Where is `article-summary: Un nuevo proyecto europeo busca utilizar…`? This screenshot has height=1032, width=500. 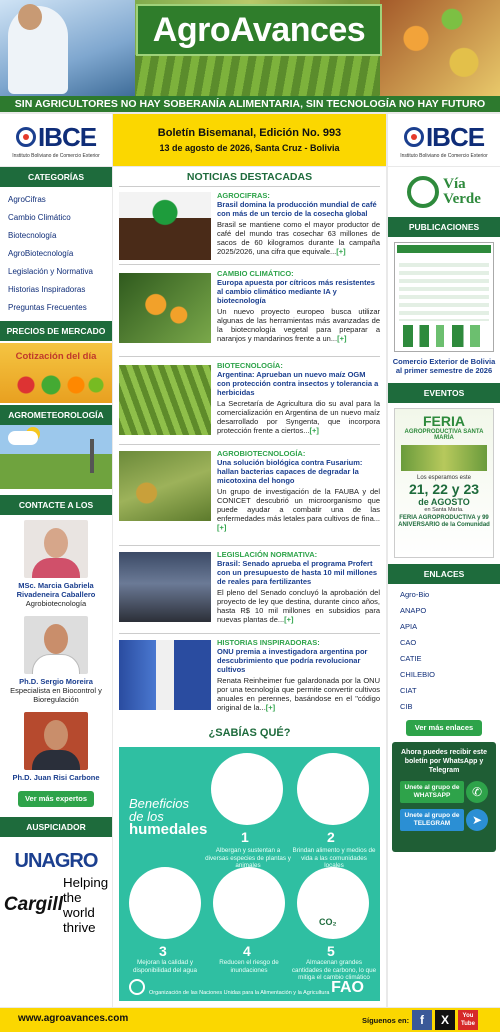
article-summary: Un nuevo proyecto europeo busca utilizar… is located at coordinates (298, 325).